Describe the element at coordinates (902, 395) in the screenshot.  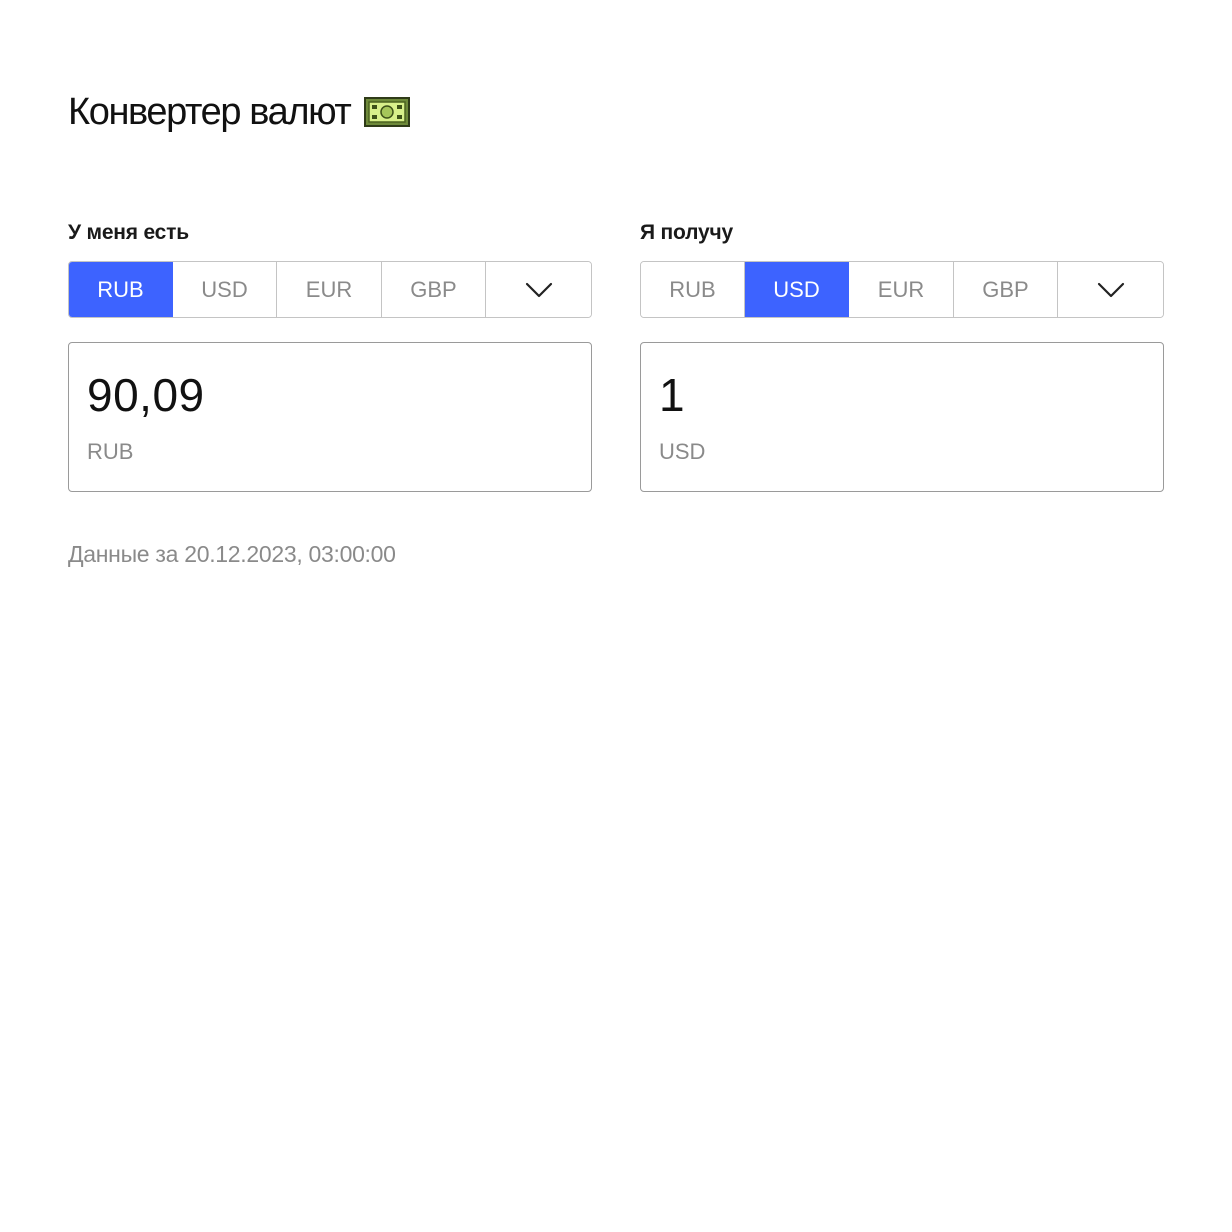
I see `to-amount-value: 1` at that location.